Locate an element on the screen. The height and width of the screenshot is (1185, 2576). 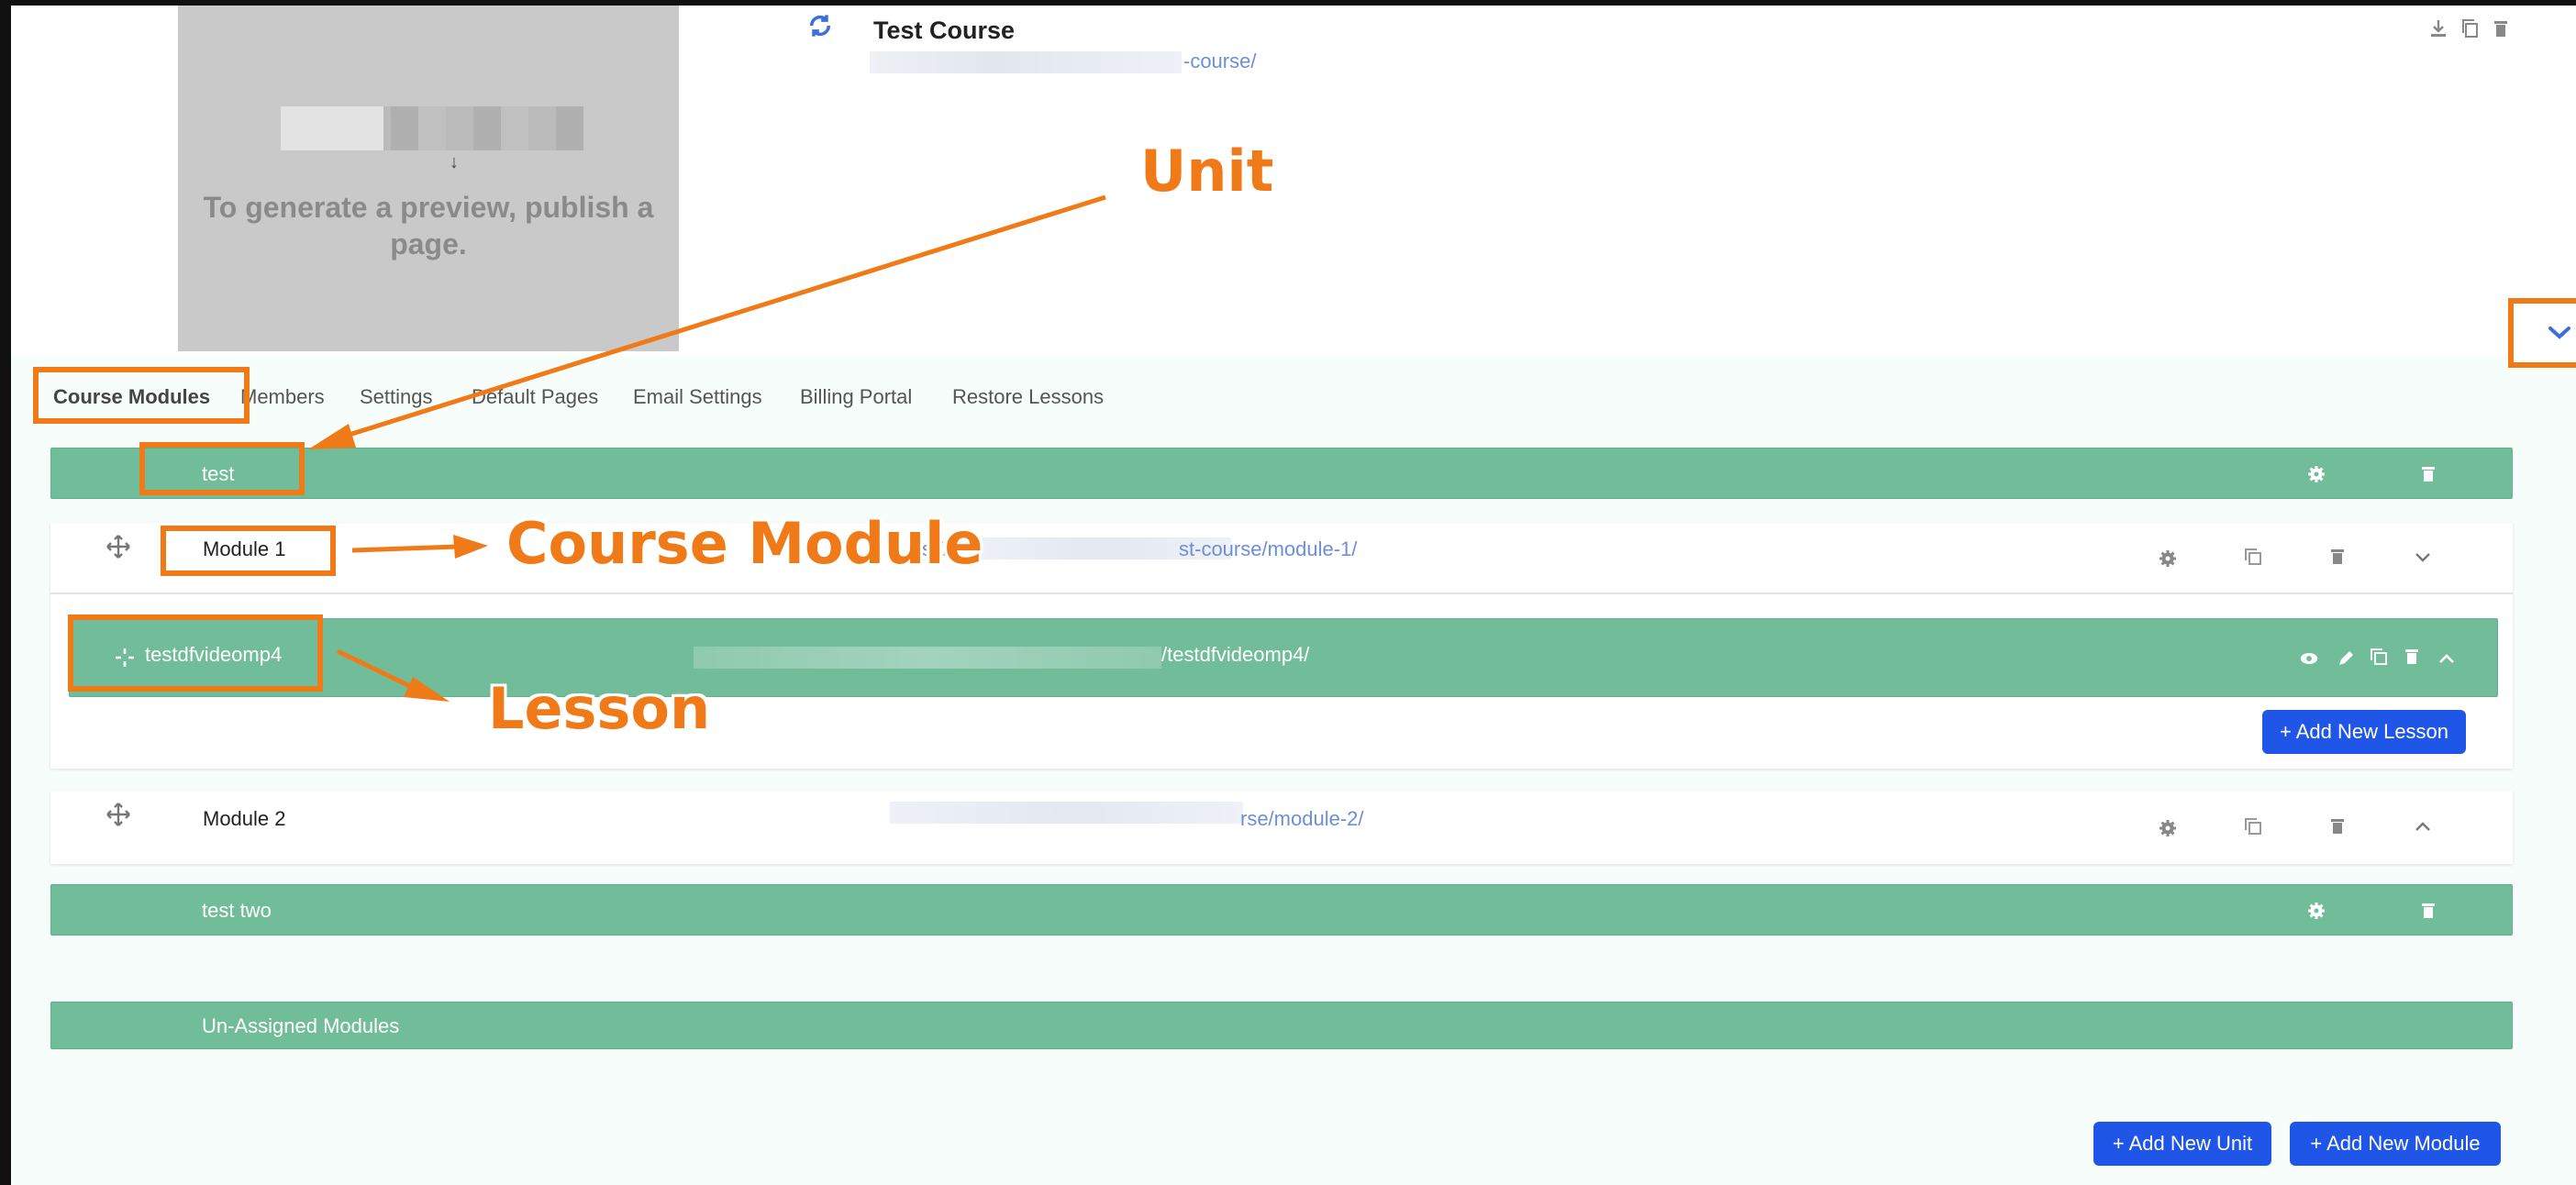
unassigned-modules-row: Un-Assigned Modules is located at coordinates (1281, 1025).